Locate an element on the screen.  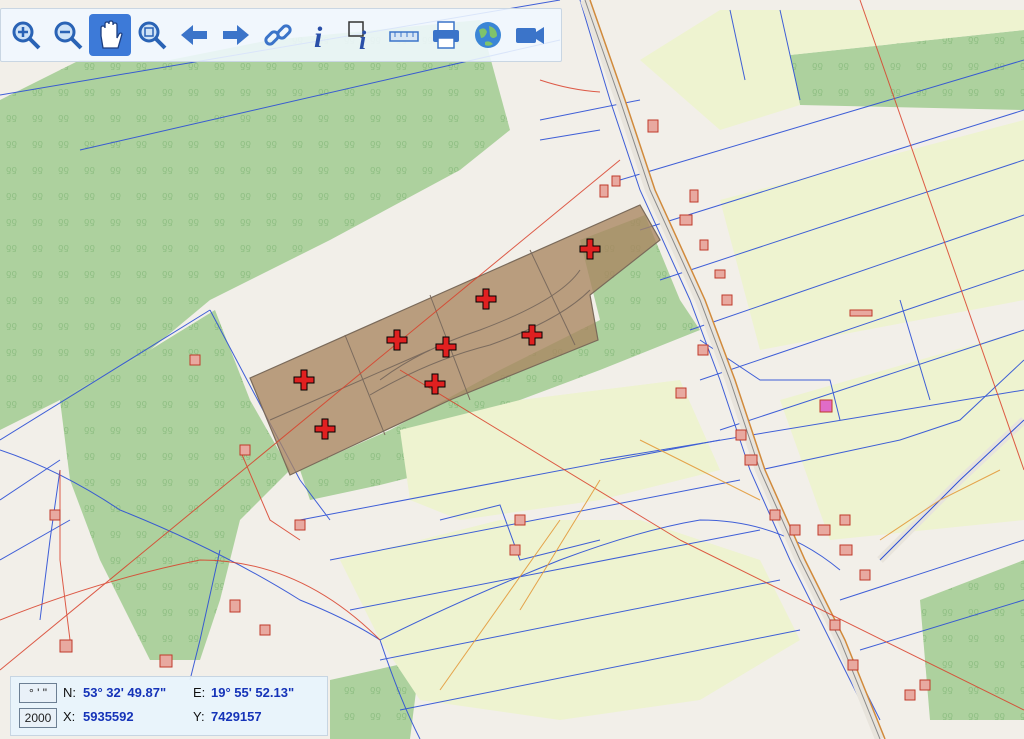
y-label: Y: is located at coordinates (199, 716).